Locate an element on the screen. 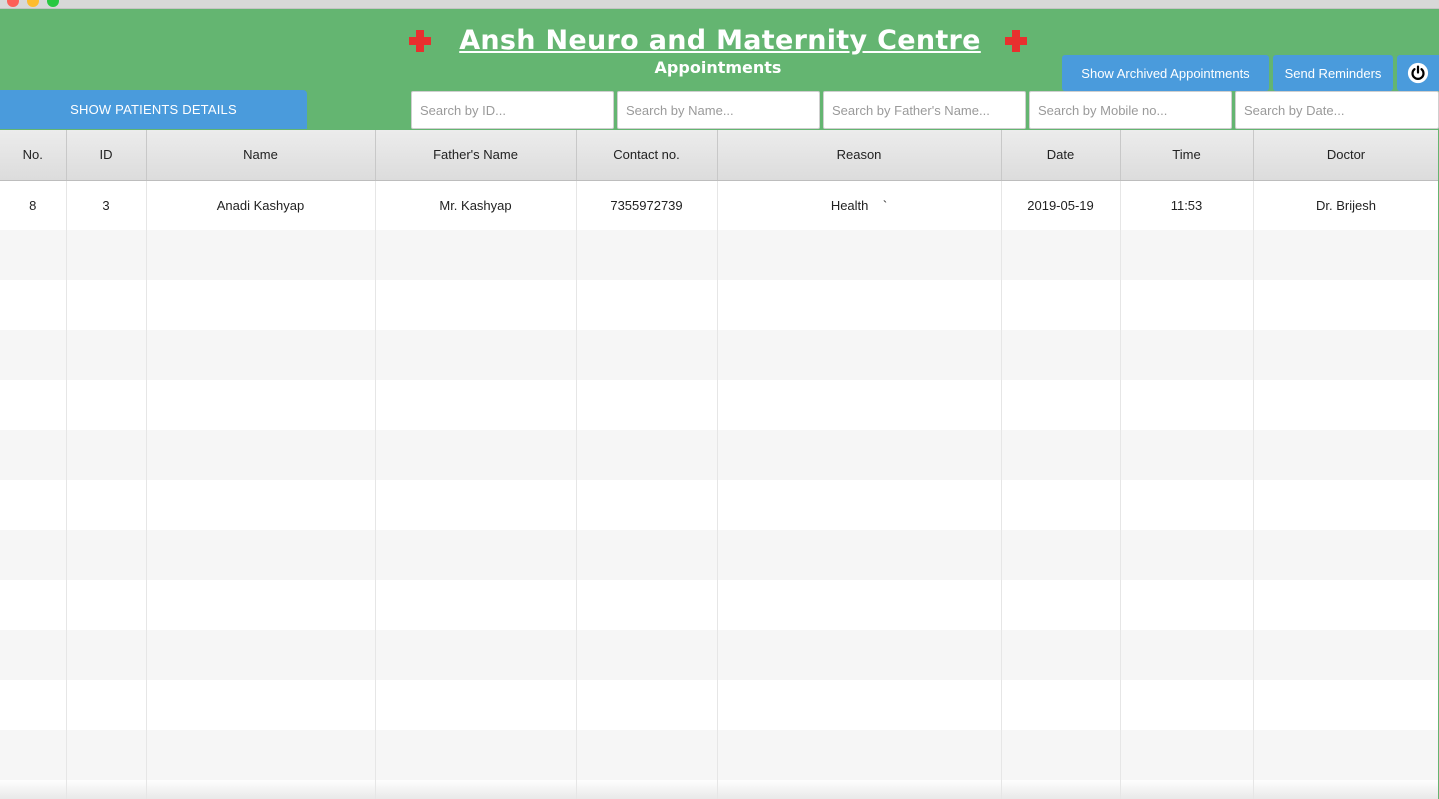  column-header-name: Name is located at coordinates (261, 155).